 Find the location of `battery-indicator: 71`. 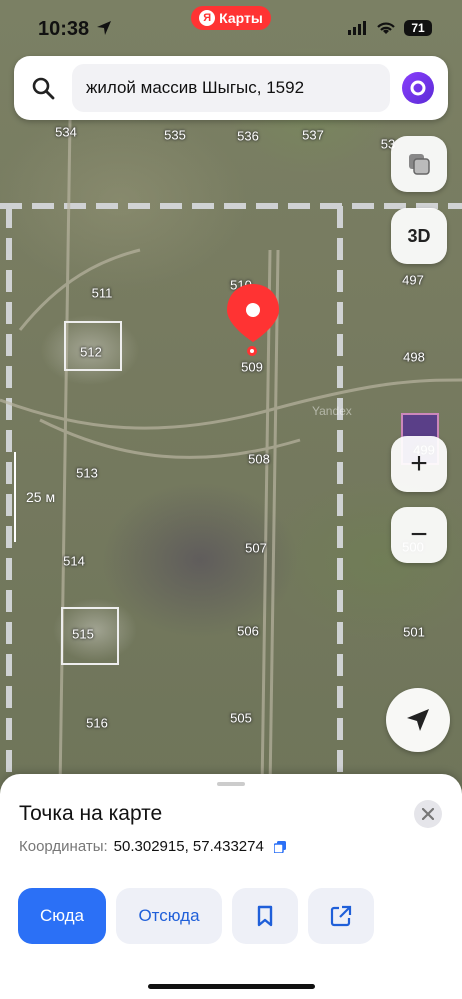

battery-indicator: 71 is located at coordinates (418, 28).